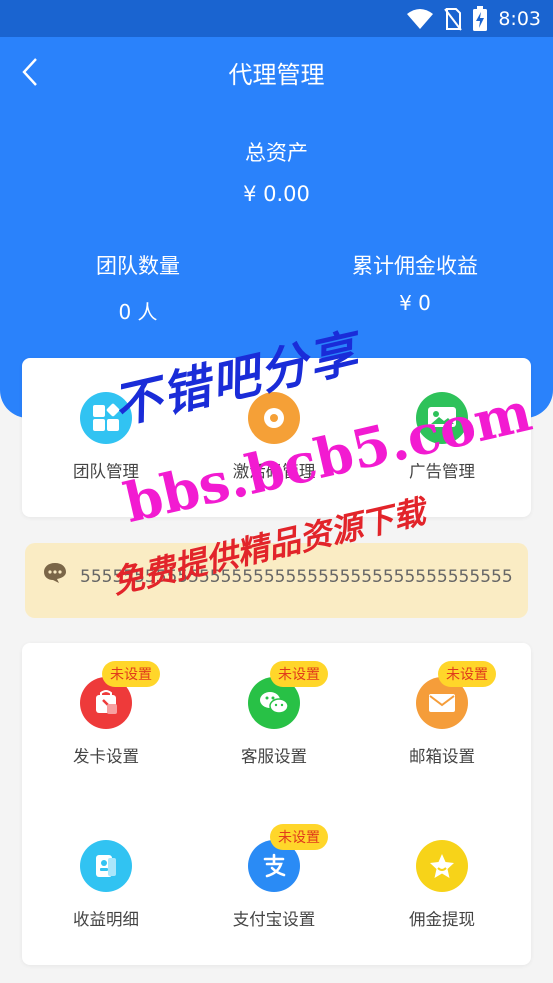 This screenshot has width=553, height=983. I want to click on message-icon, so click(55, 573).